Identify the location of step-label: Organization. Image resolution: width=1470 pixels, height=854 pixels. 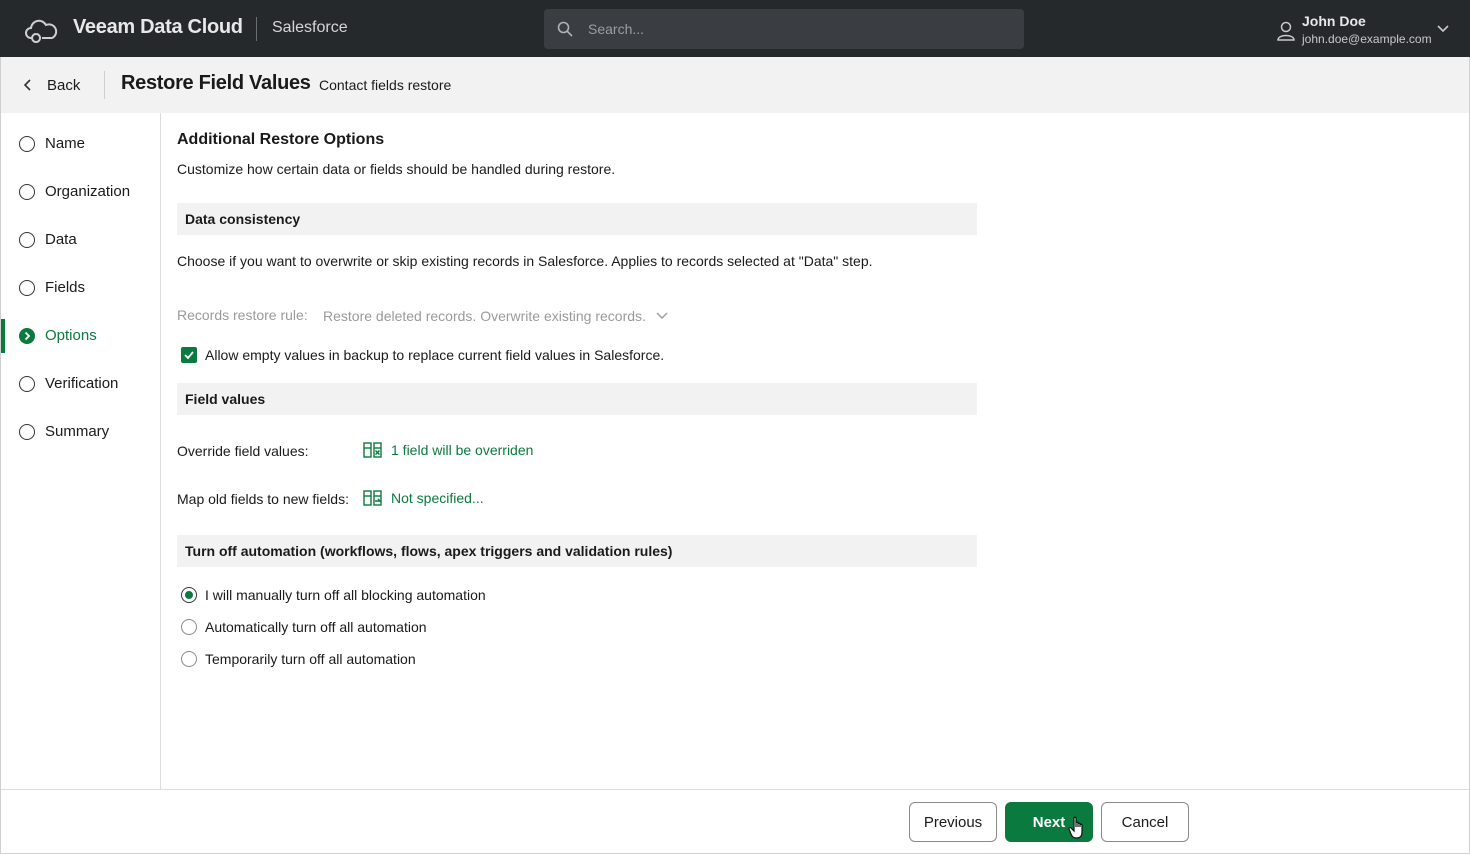
(88, 191).